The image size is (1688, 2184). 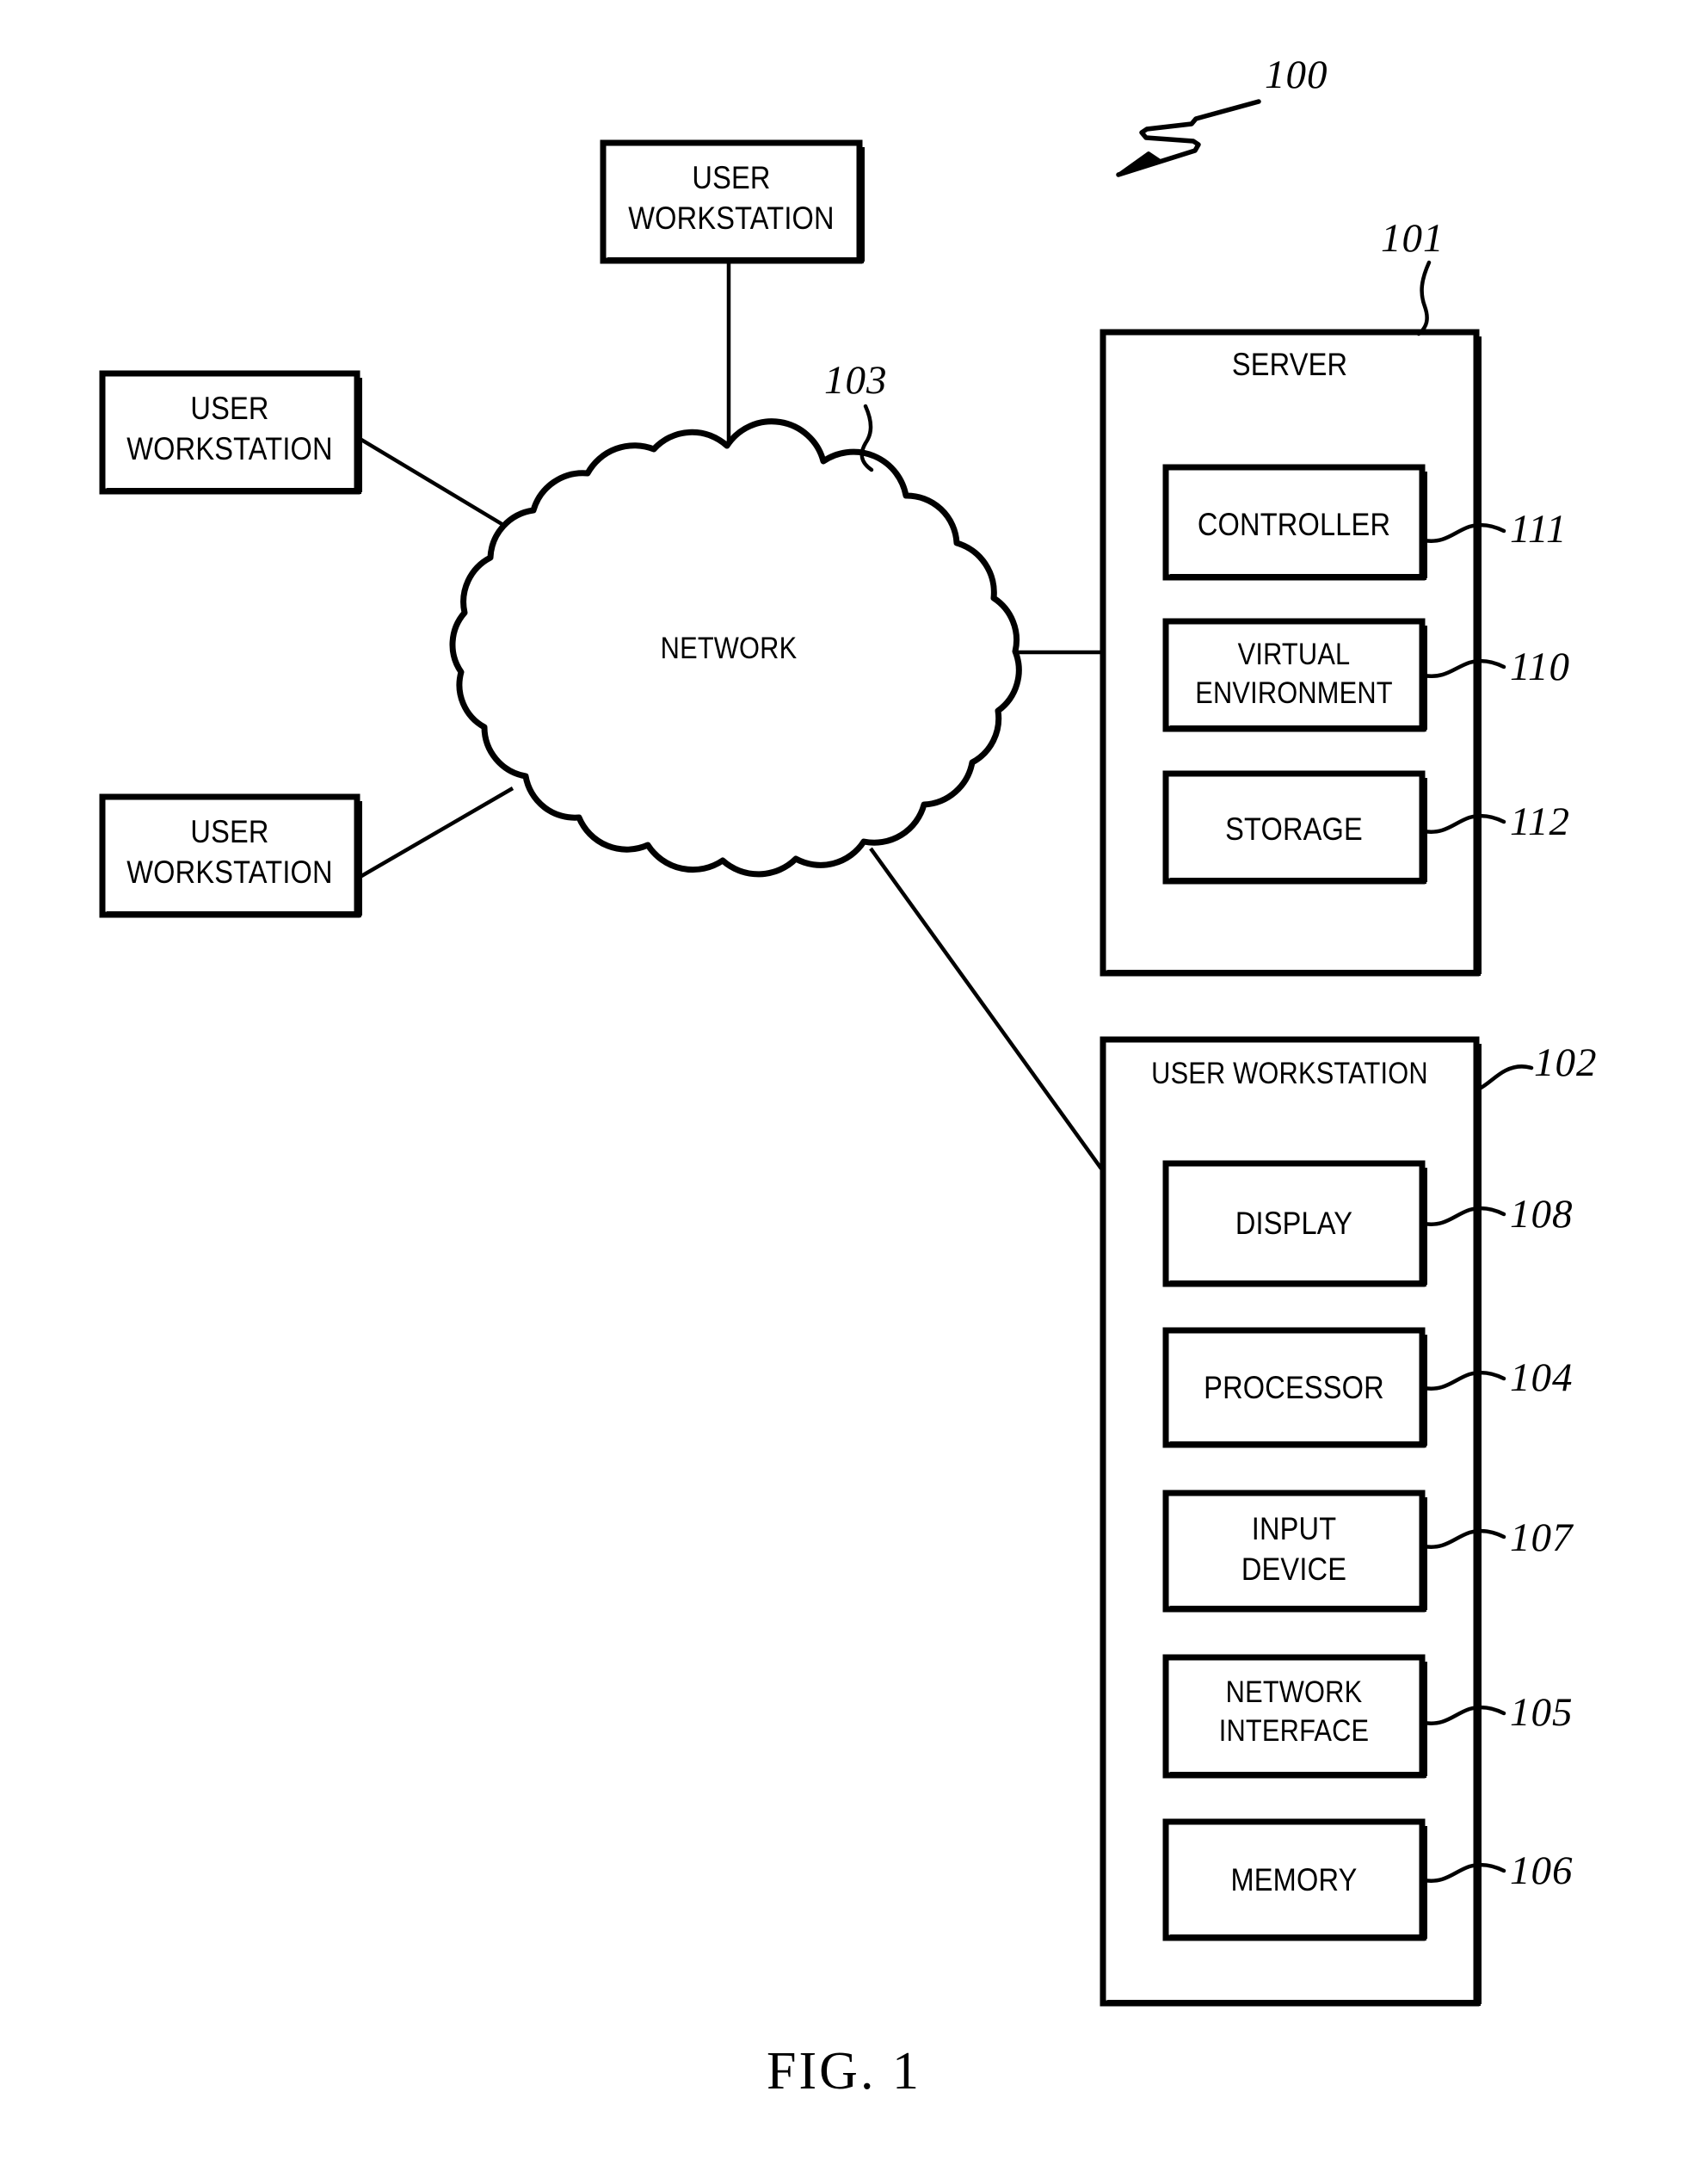 What do you see at coordinates (1289, 1074) in the screenshot?
I see `user-workstation-title: USER WORKSTATION` at bounding box center [1289, 1074].